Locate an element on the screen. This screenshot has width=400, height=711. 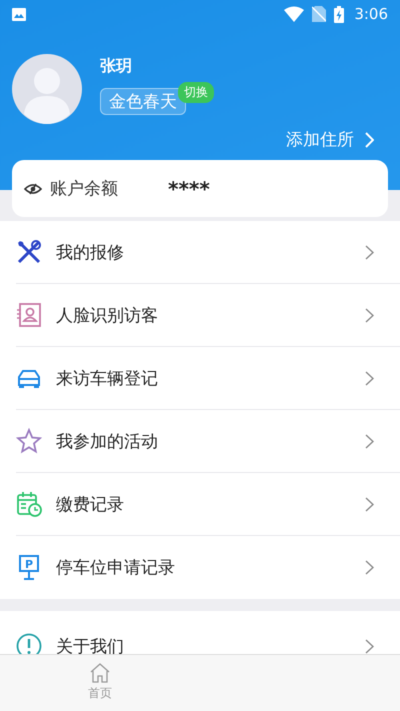
info-icon is located at coordinates (29, 643).